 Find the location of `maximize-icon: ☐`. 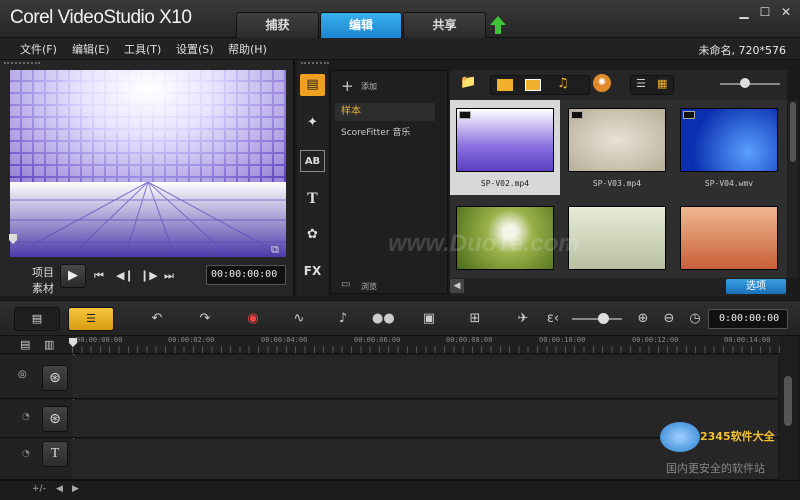

maximize-icon: ☐ is located at coordinates (765, 12).